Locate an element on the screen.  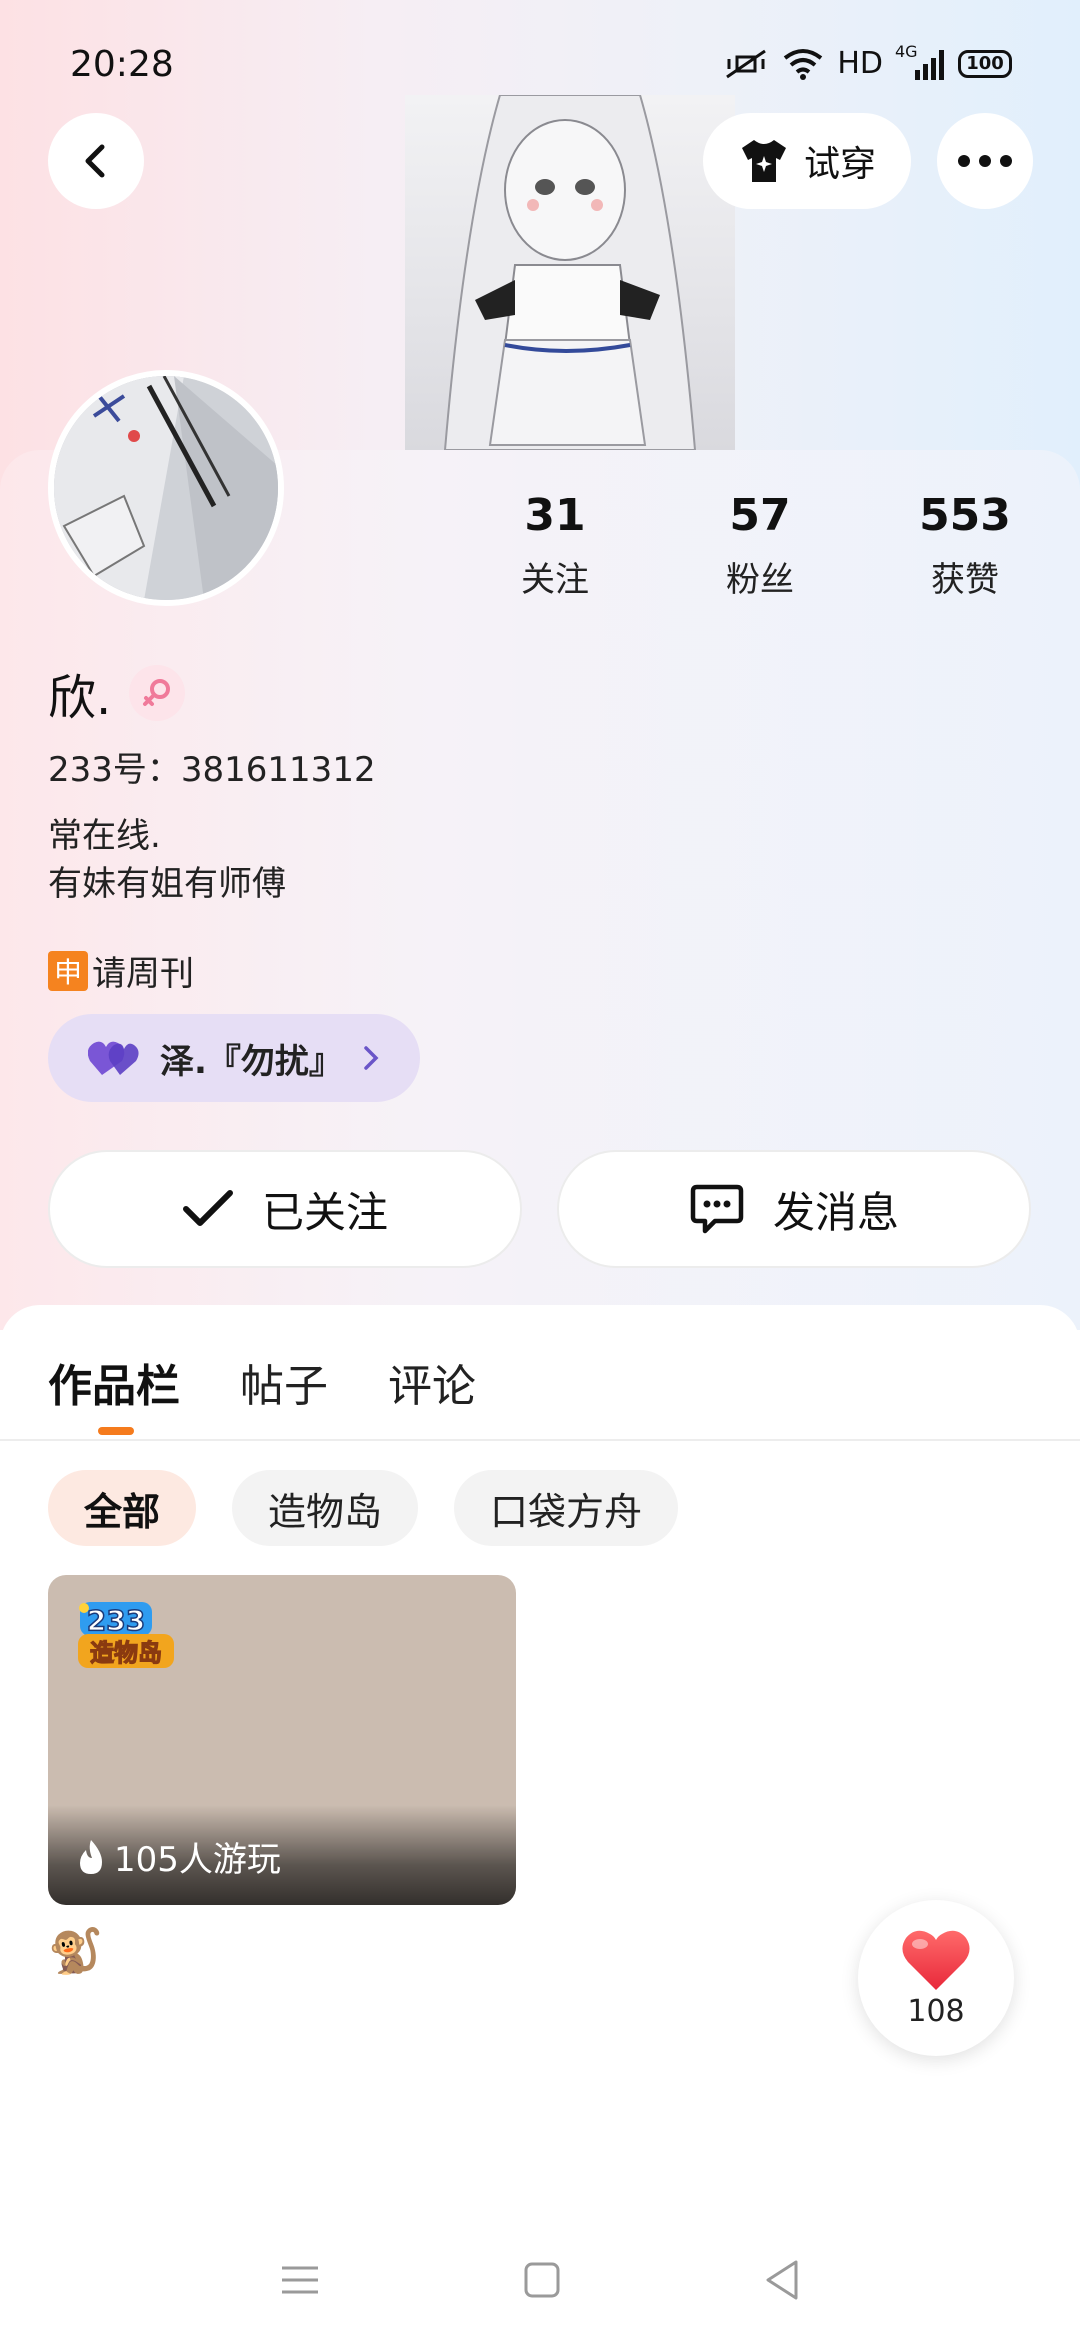
cp-relation-chip: 泽.『勿扰』 is located at coordinates (234, 1058).